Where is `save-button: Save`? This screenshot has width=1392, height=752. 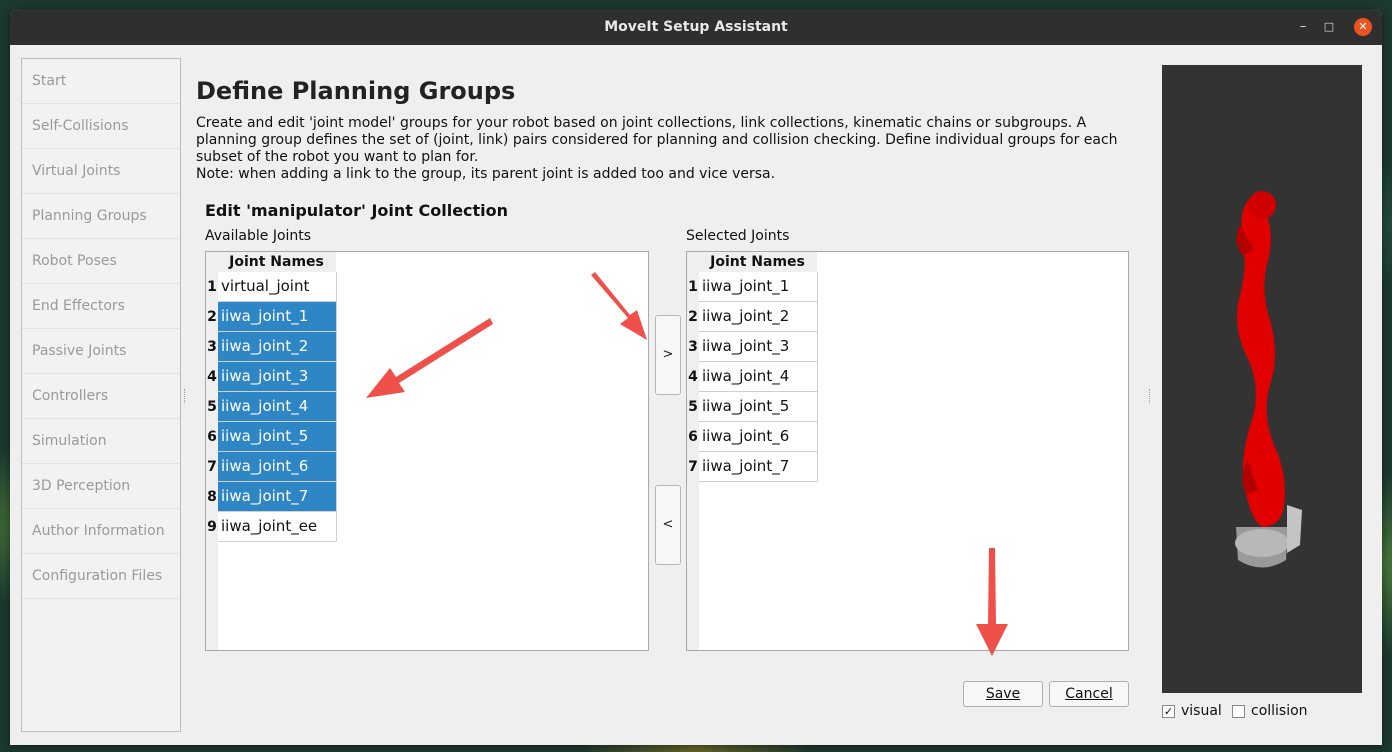 save-button: Save is located at coordinates (1003, 694).